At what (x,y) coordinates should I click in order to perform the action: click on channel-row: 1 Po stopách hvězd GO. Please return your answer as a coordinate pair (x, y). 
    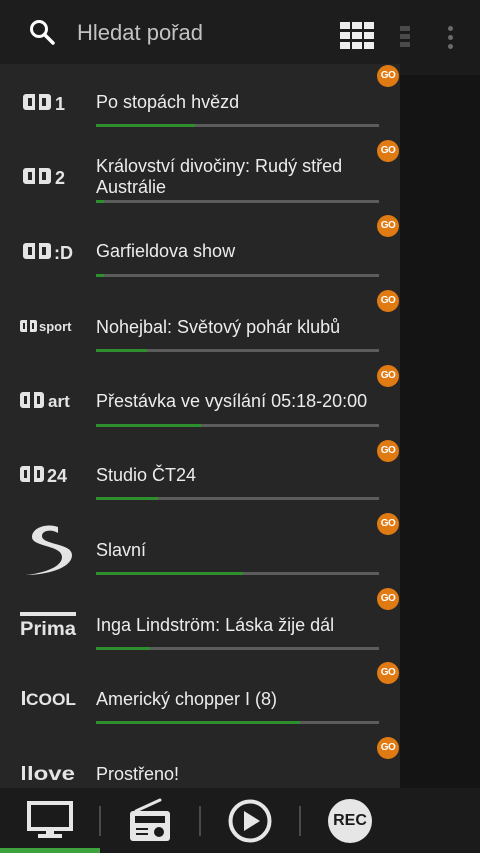
    Looking at the image, I should click on (200, 101).